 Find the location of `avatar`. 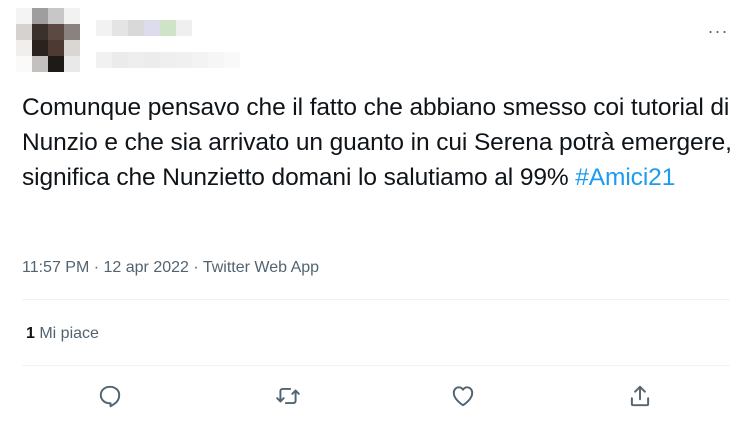

avatar is located at coordinates (48, 40).